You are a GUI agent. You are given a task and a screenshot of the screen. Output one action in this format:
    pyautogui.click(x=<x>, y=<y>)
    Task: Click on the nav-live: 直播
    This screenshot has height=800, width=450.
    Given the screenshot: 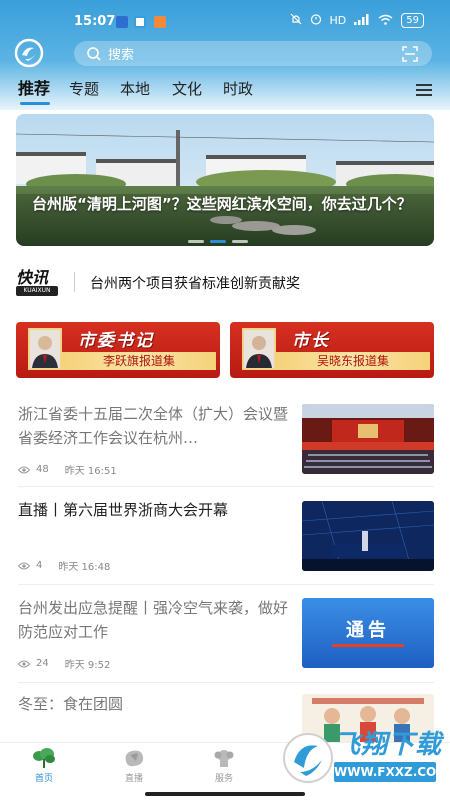 What is the action you would take?
    pyautogui.click(x=134, y=765)
    